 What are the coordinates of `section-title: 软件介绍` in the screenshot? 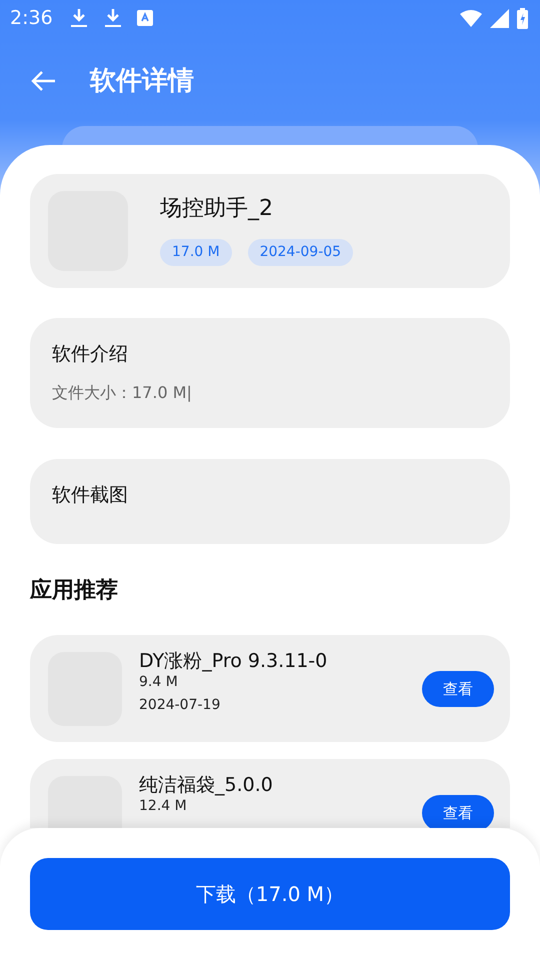 It's located at (90, 354).